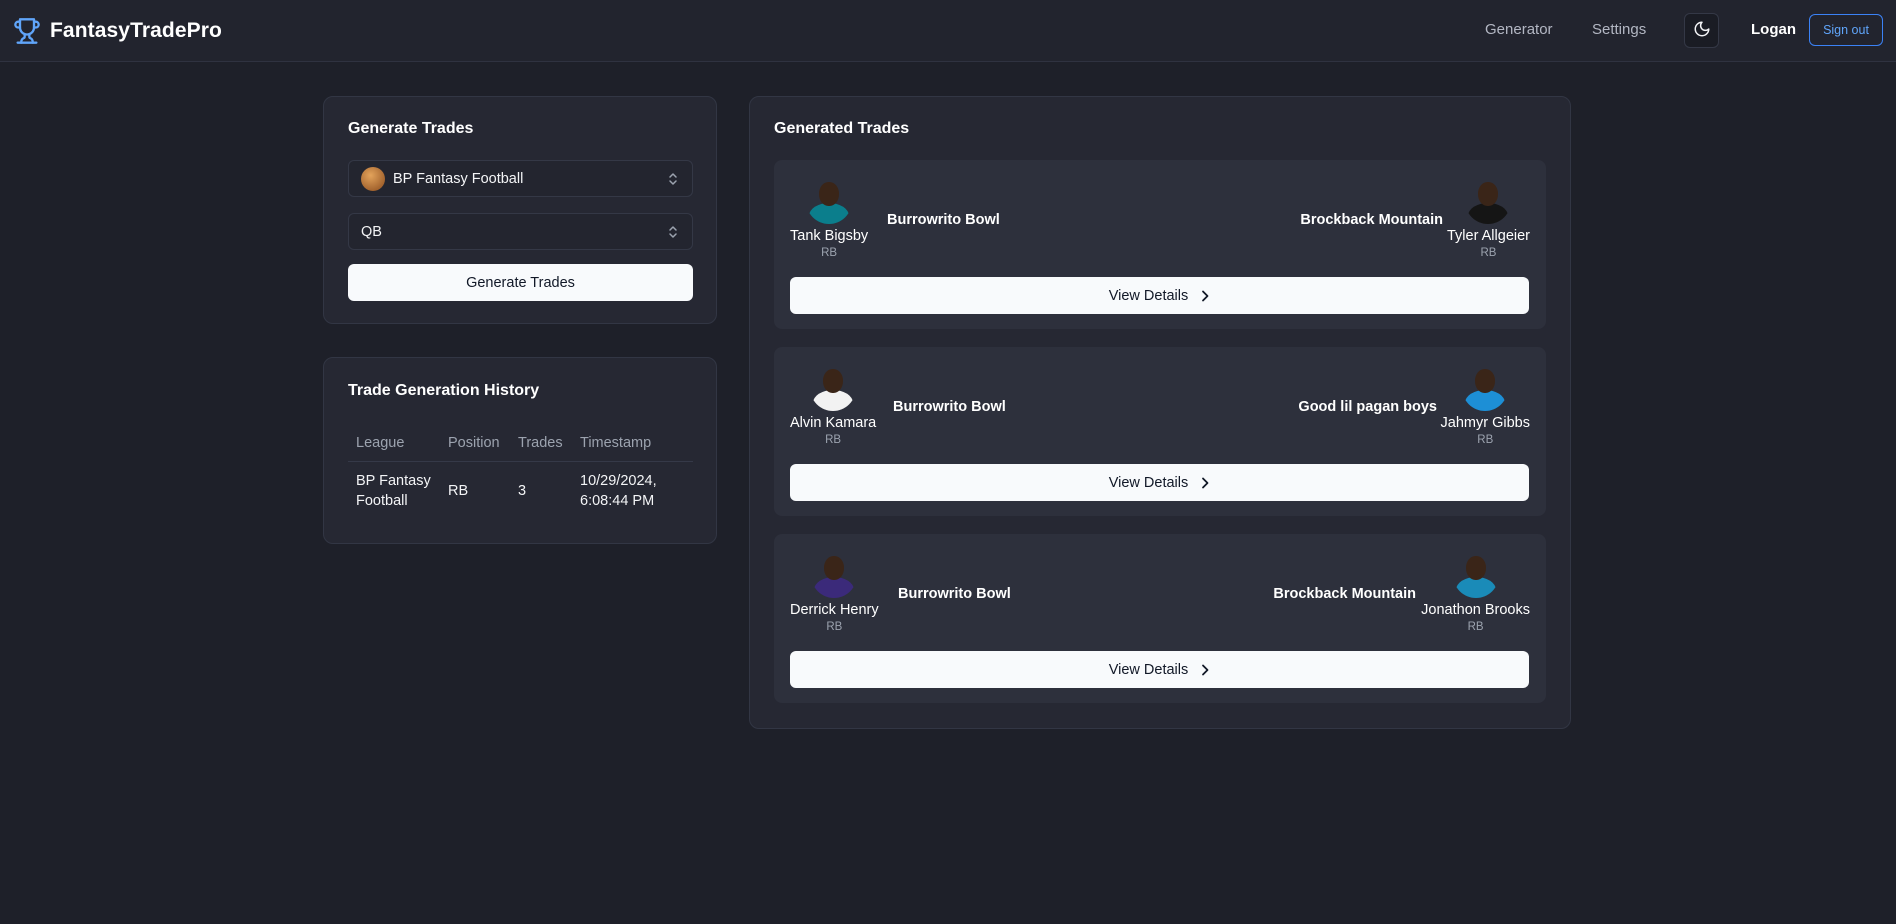 This screenshot has height=924, width=1896. Describe the element at coordinates (371, 231) in the screenshot. I see `position-select-value: QB` at that location.